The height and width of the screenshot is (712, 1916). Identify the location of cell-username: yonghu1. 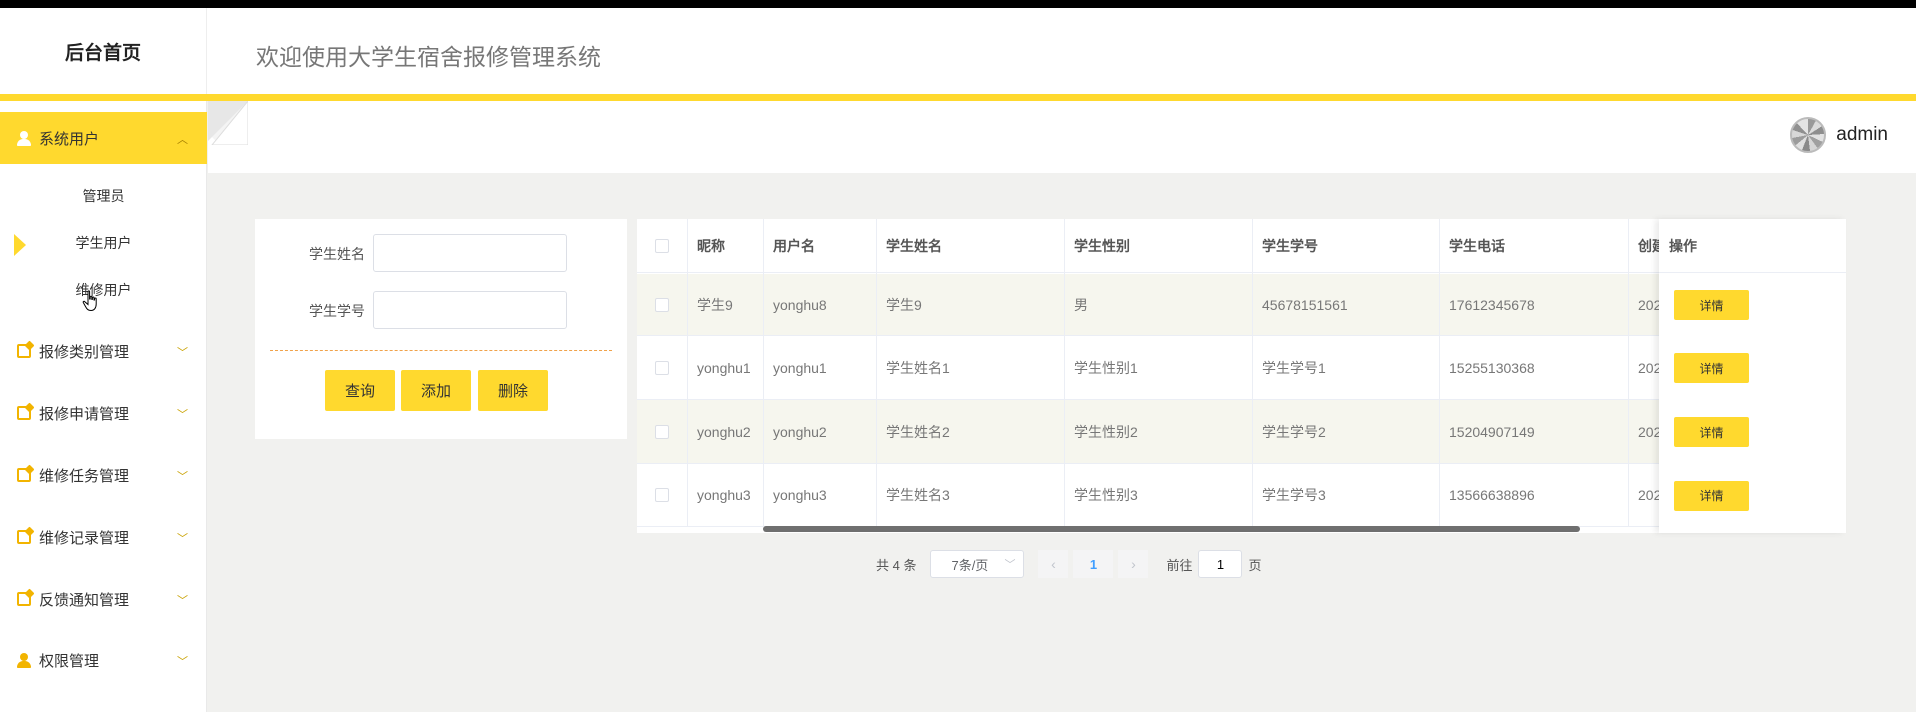
(800, 367).